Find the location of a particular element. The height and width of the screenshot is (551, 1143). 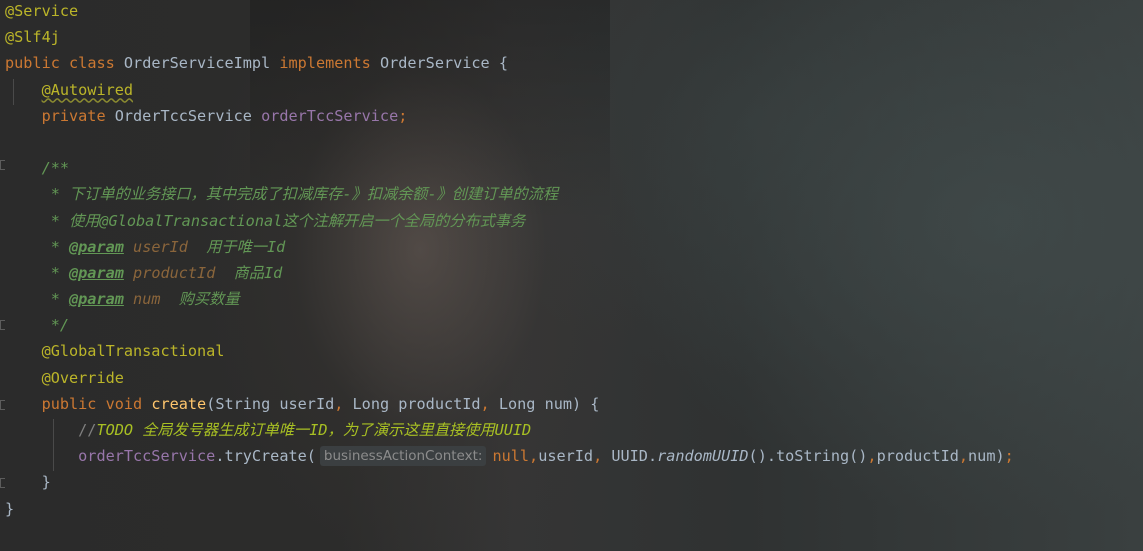

todo-comment: TODO 全局发号器生成订单唯一ID，为了演示这里直接使用UUID is located at coordinates (314, 430).